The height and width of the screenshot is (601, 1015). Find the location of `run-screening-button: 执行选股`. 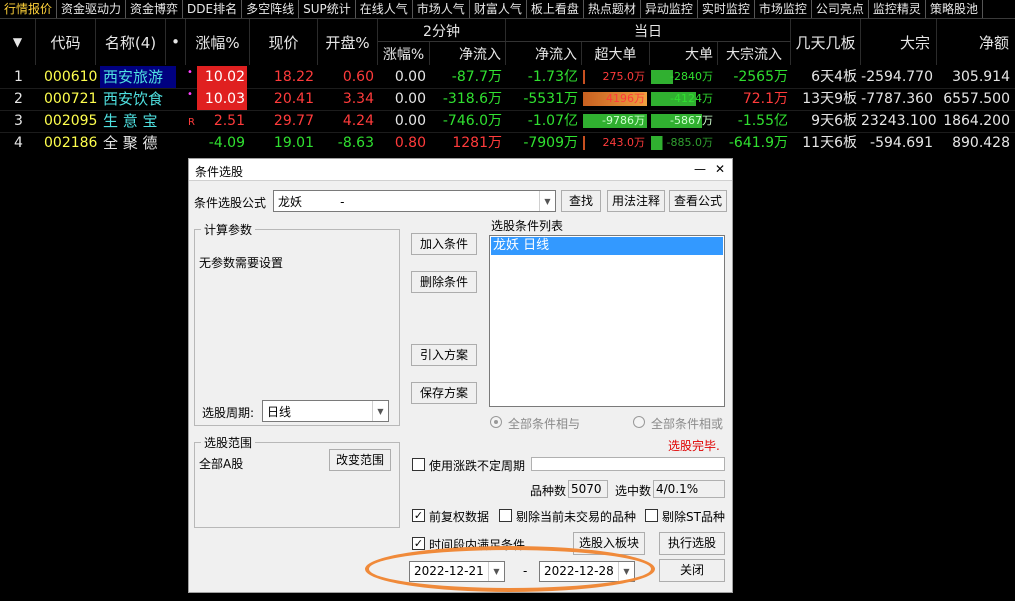

run-screening-button: 执行选股 is located at coordinates (692, 543).